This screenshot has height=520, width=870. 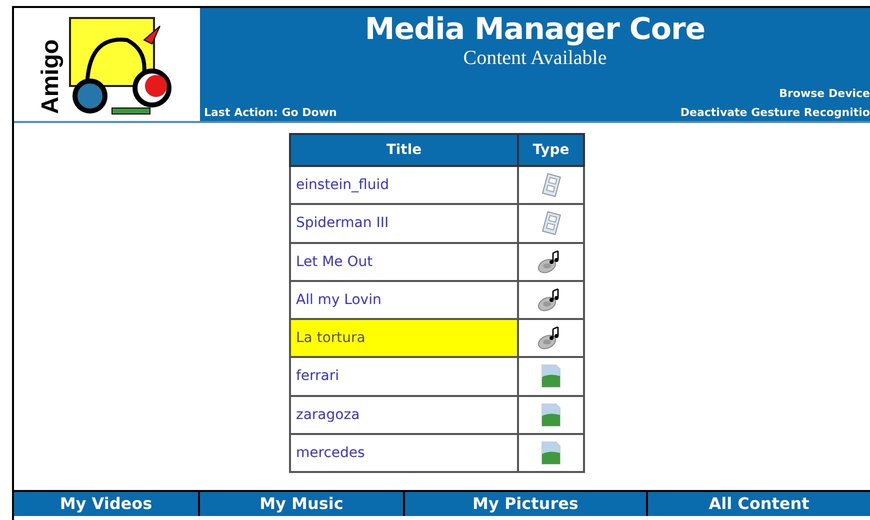 What do you see at coordinates (404, 150) in the screenshot?
I see `column-header: Title` at bounding box center [404, 150].